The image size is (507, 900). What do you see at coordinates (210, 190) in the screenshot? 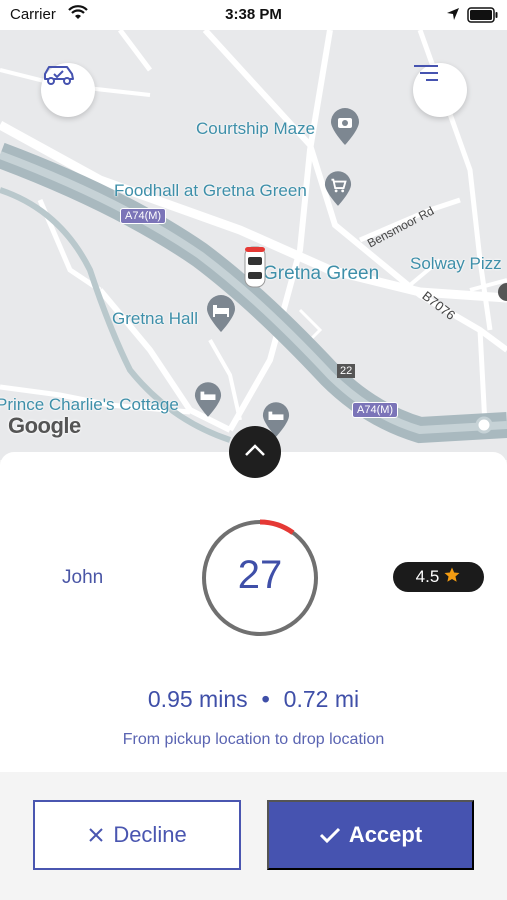
I see `map-label-foodhall: Foodhall at Gretna Green` at bounding box center [210, 190].